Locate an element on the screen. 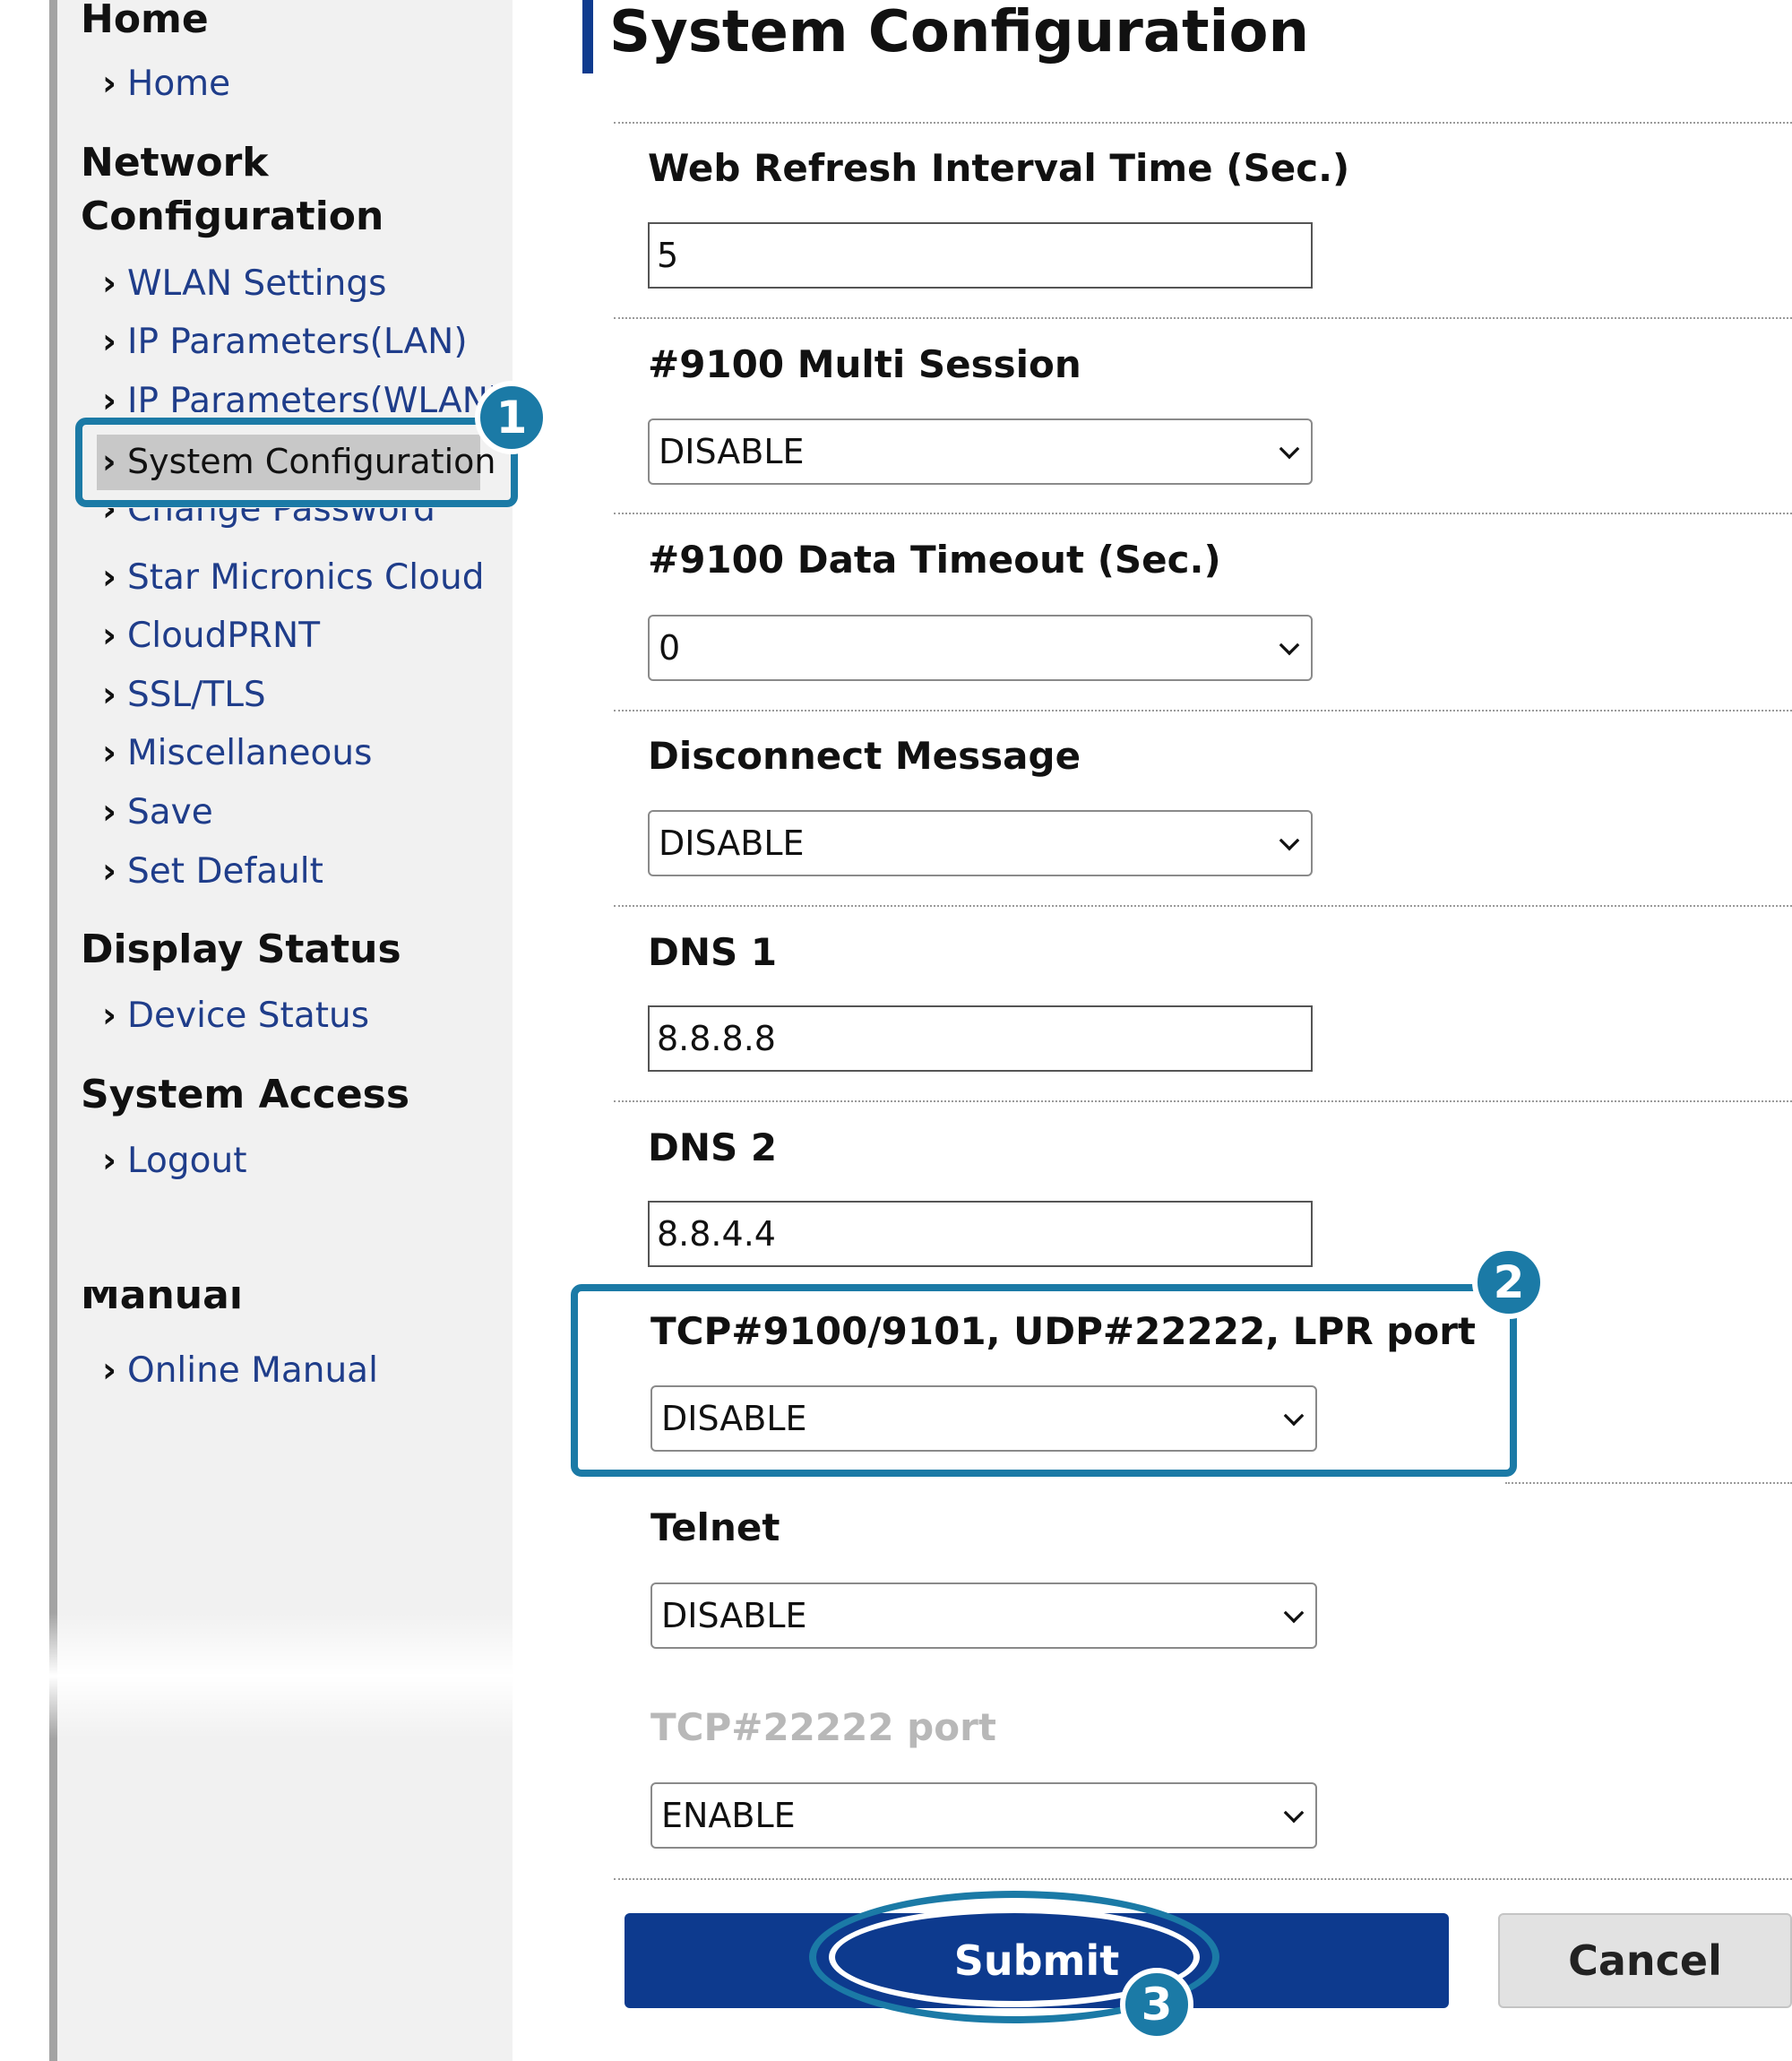  multi-session-select: DISABLE is located at coordinates (981, 451).